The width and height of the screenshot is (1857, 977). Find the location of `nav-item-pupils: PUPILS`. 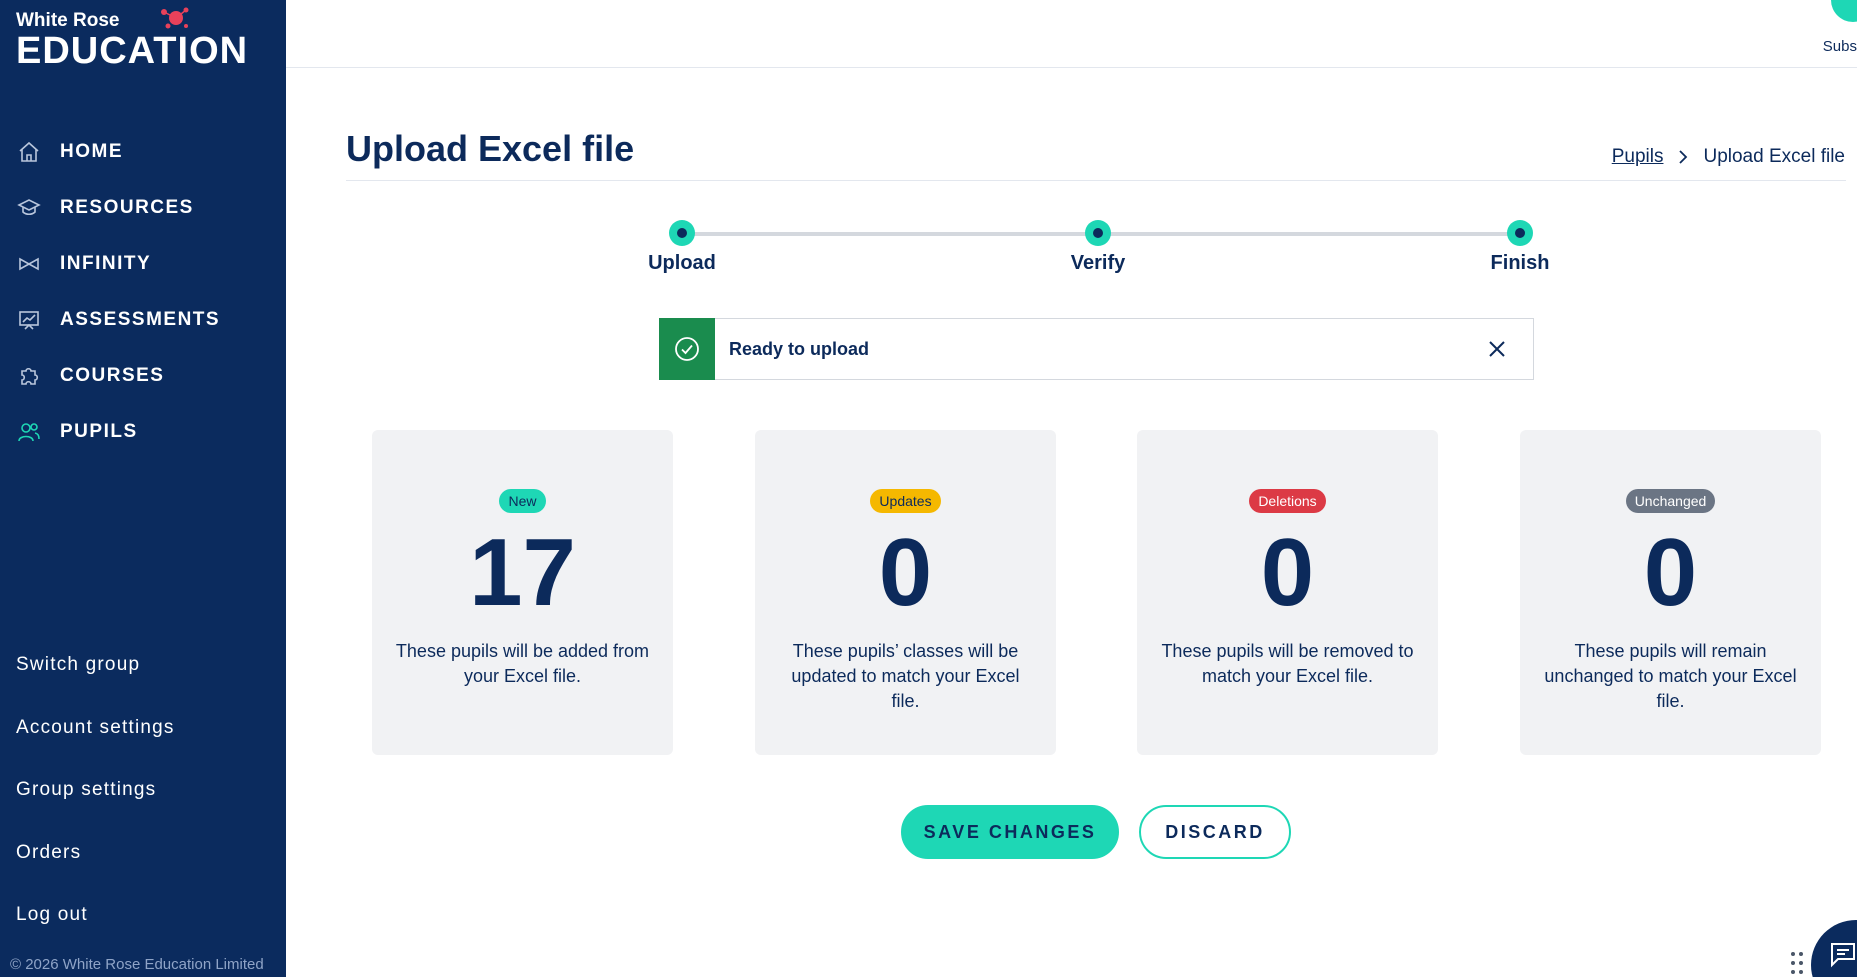

nav-item-pupils: PUPILS is located at coordinates (143, 432).